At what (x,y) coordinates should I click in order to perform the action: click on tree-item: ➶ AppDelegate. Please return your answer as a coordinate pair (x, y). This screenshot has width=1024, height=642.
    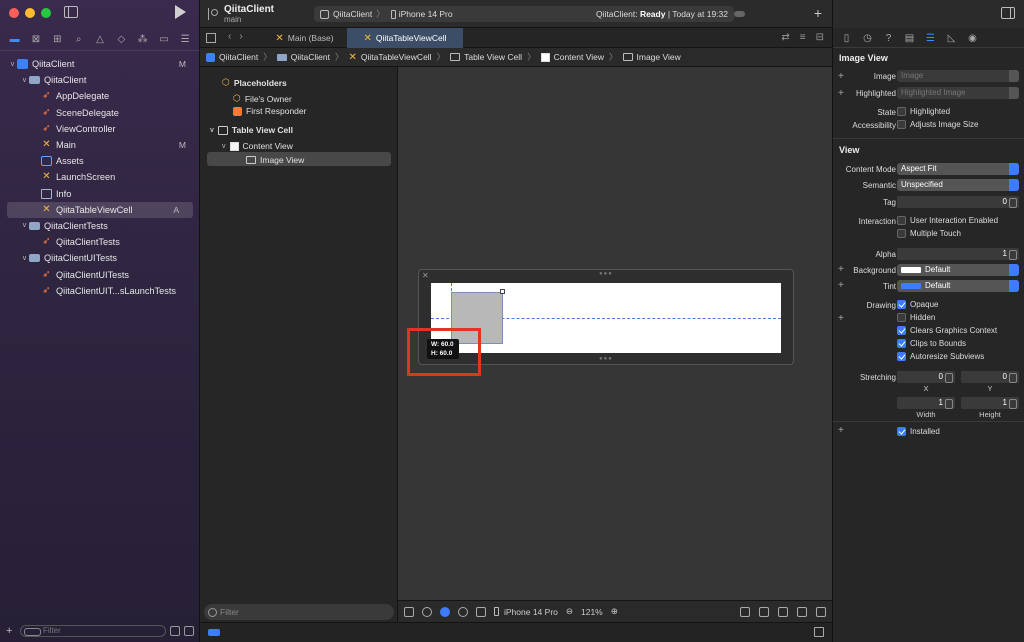
    Looking at the image, I should click on (100, 96).